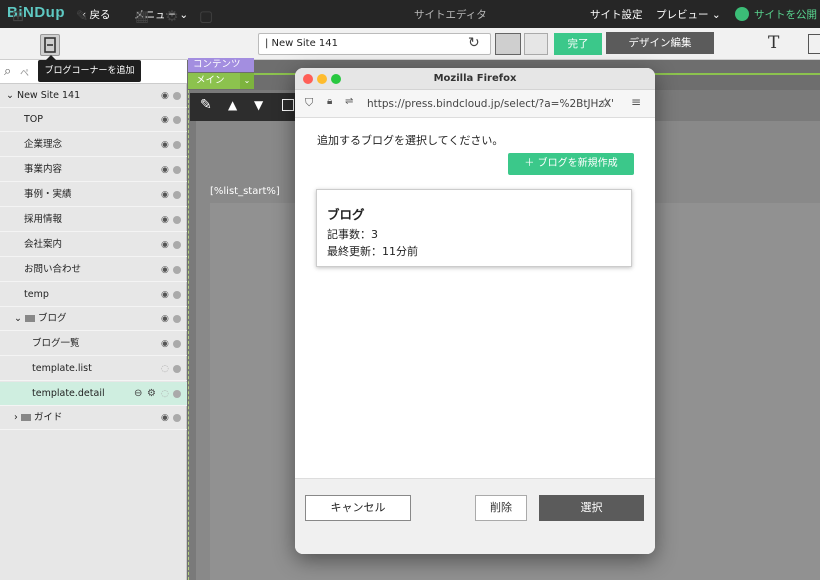  What do you see at coordinates (93, 344) in the screenshot?
I see `tree-item-blog-list: ブログ一覧 ◉` at bounding box center [93, 344].